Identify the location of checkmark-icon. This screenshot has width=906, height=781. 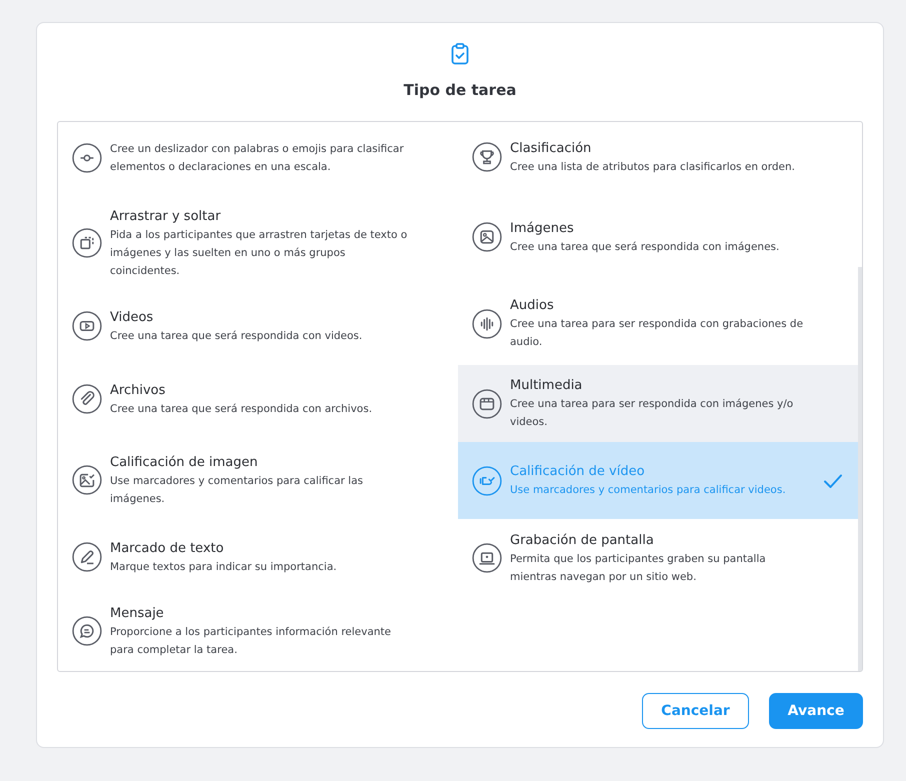
(833, 480).